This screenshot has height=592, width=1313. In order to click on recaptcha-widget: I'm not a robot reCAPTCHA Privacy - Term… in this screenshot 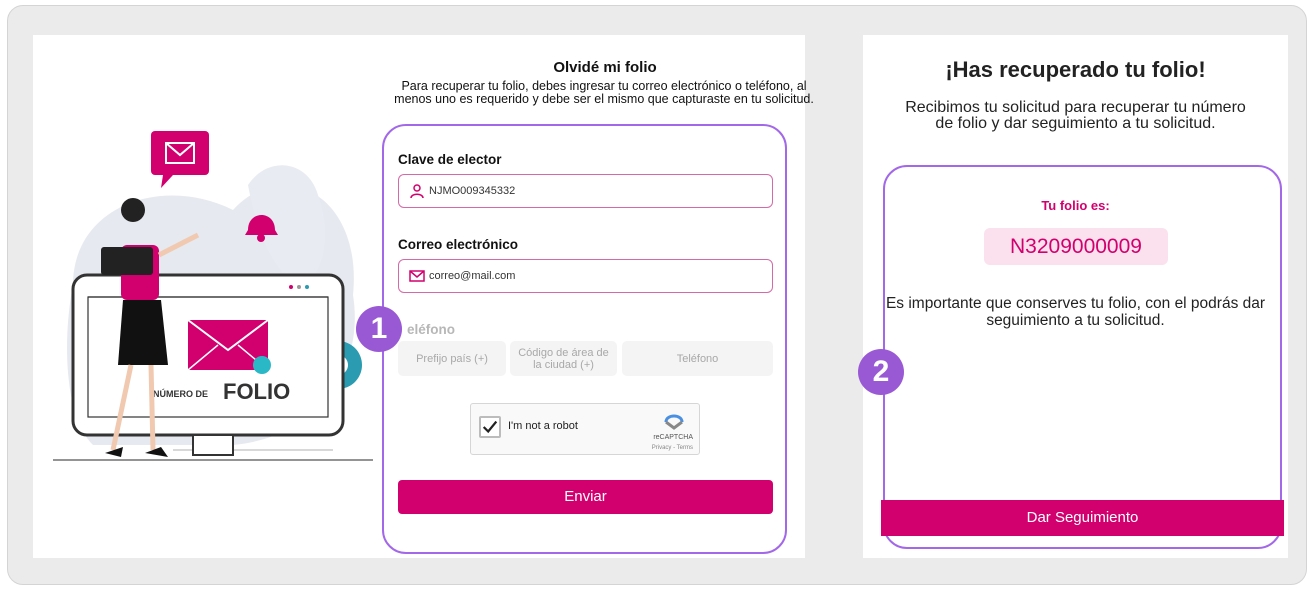, I will do `click(585, 429)`.